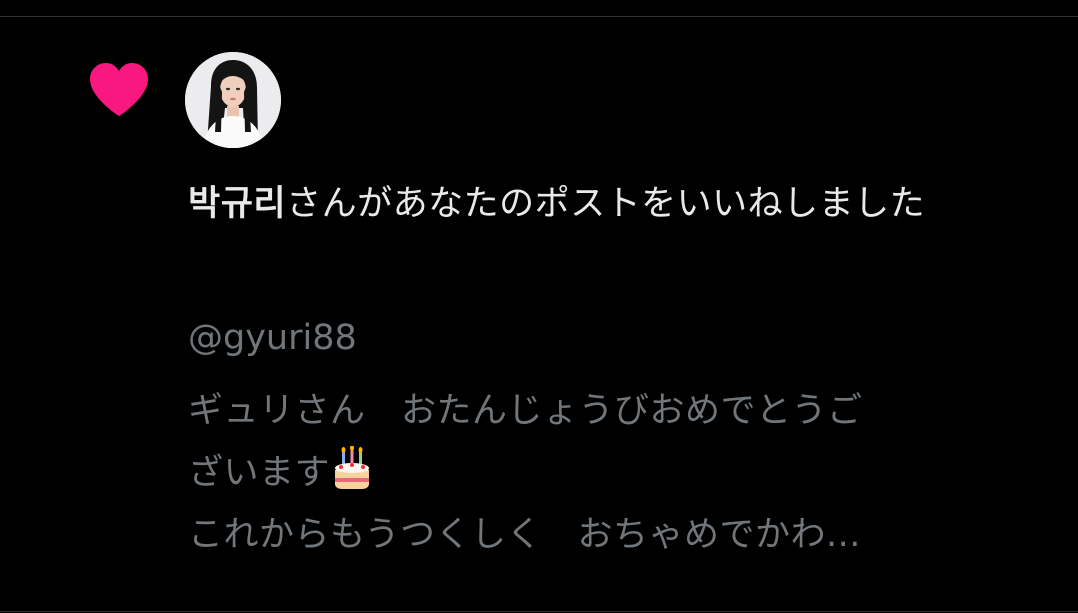 Image resolution: width=1078 pixels, height=613 pixels. What do you see at coordinates (539, 611) in the screenshot?
I see `bottom-divider` at bounding box center [539, 611].